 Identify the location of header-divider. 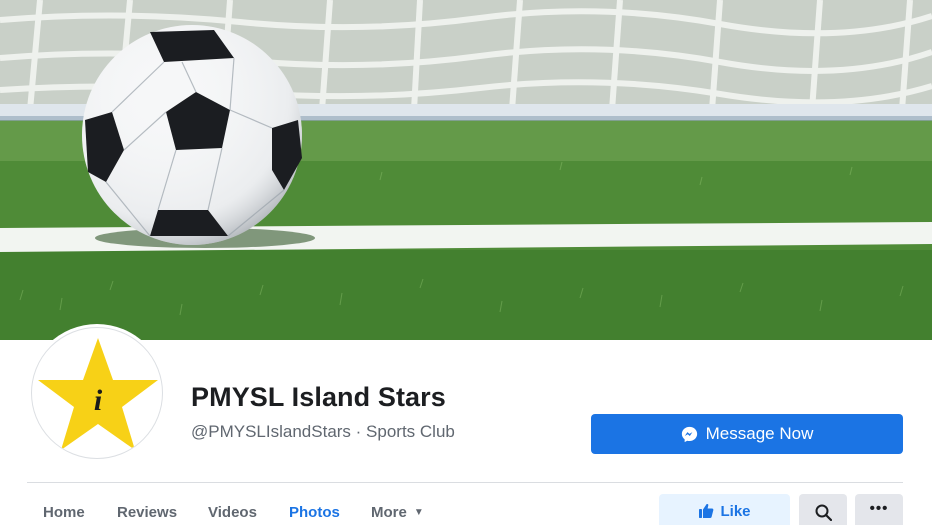
(465, 482).